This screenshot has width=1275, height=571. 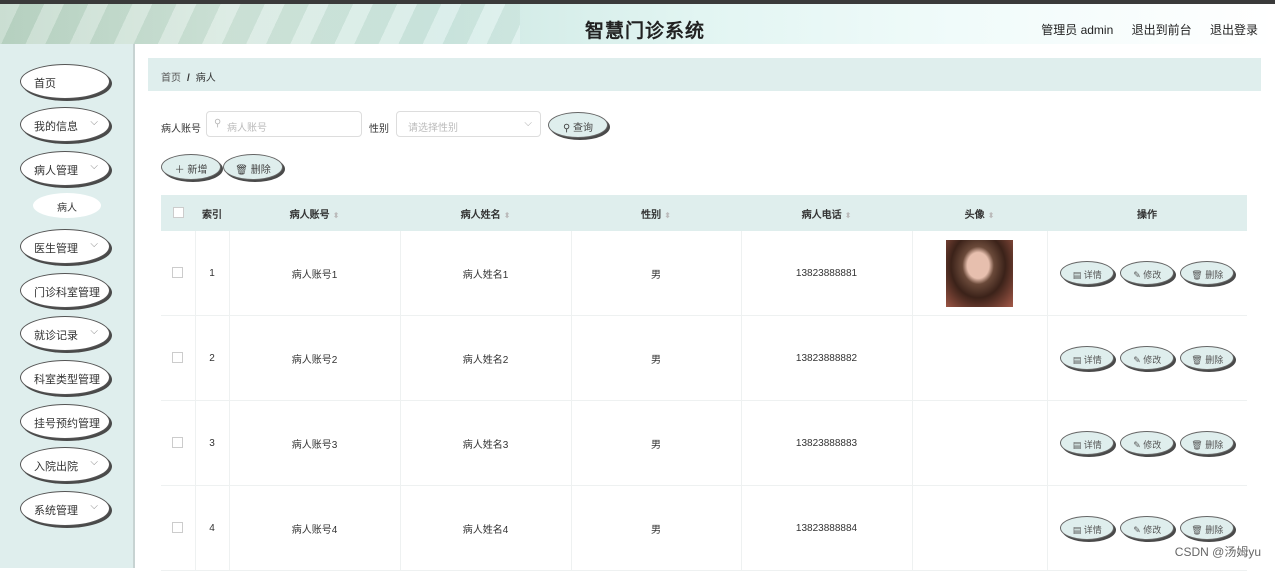 I want to click on avatar, so click(x=979, y=273).